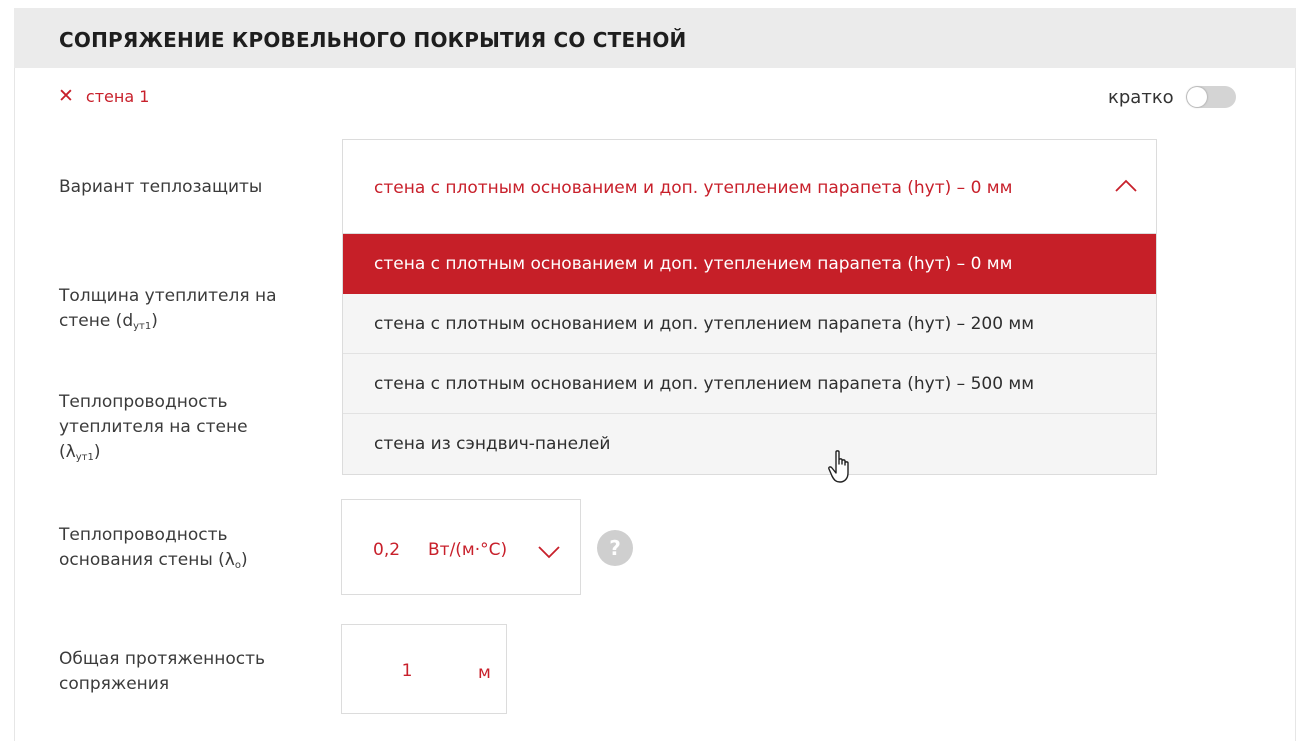 The height and width of the screenshot is (741, 1303). I want to click on wall-label: стена 1, so click(118, 96).